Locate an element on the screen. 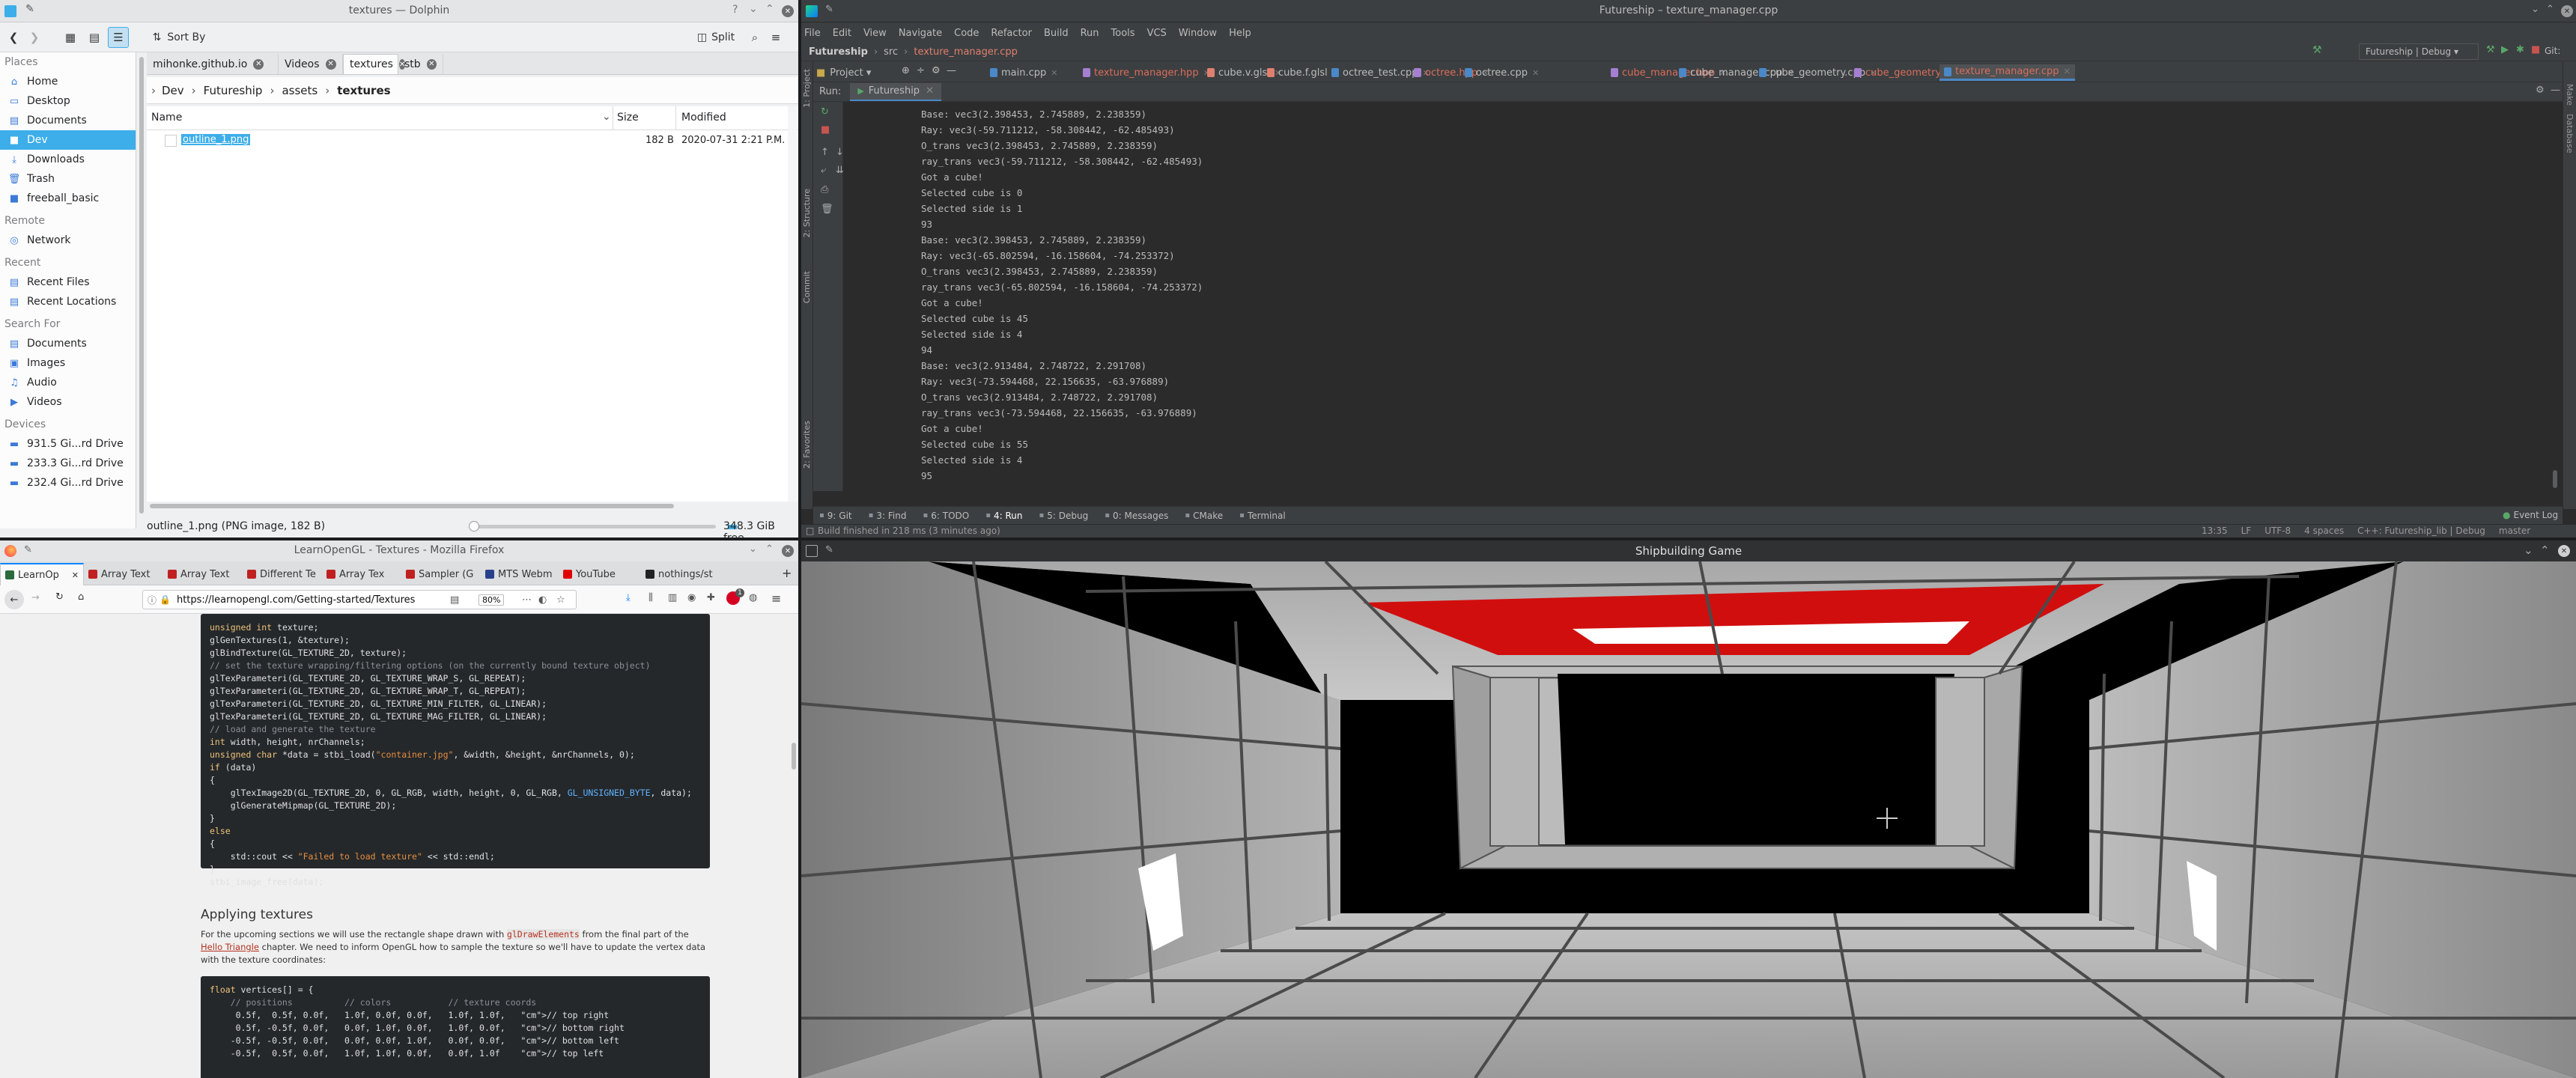 This screenshot has height=1078, width=2576. menu-build: Build is located at coordinates (1056, 33).